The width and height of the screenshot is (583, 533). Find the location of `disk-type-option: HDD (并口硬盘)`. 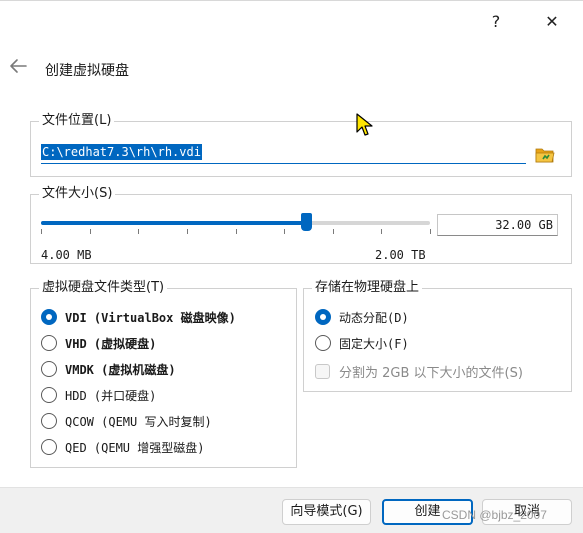

disk-type-option: HDD (并口硬盘) is located at coordinates (98, 395).